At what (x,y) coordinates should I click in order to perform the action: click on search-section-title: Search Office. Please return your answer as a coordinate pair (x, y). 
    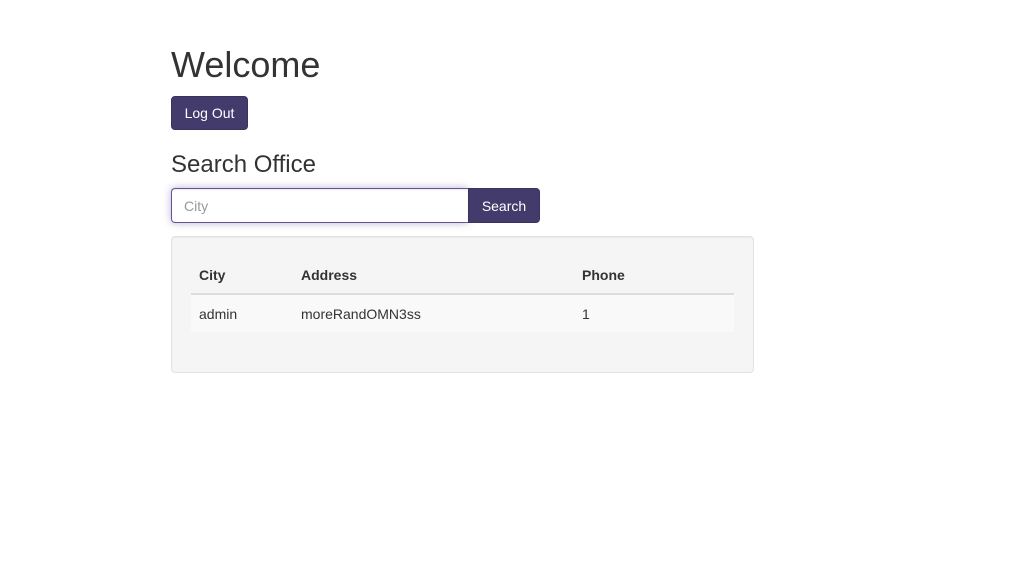
    Looking at the image, I should click on (243, 164).